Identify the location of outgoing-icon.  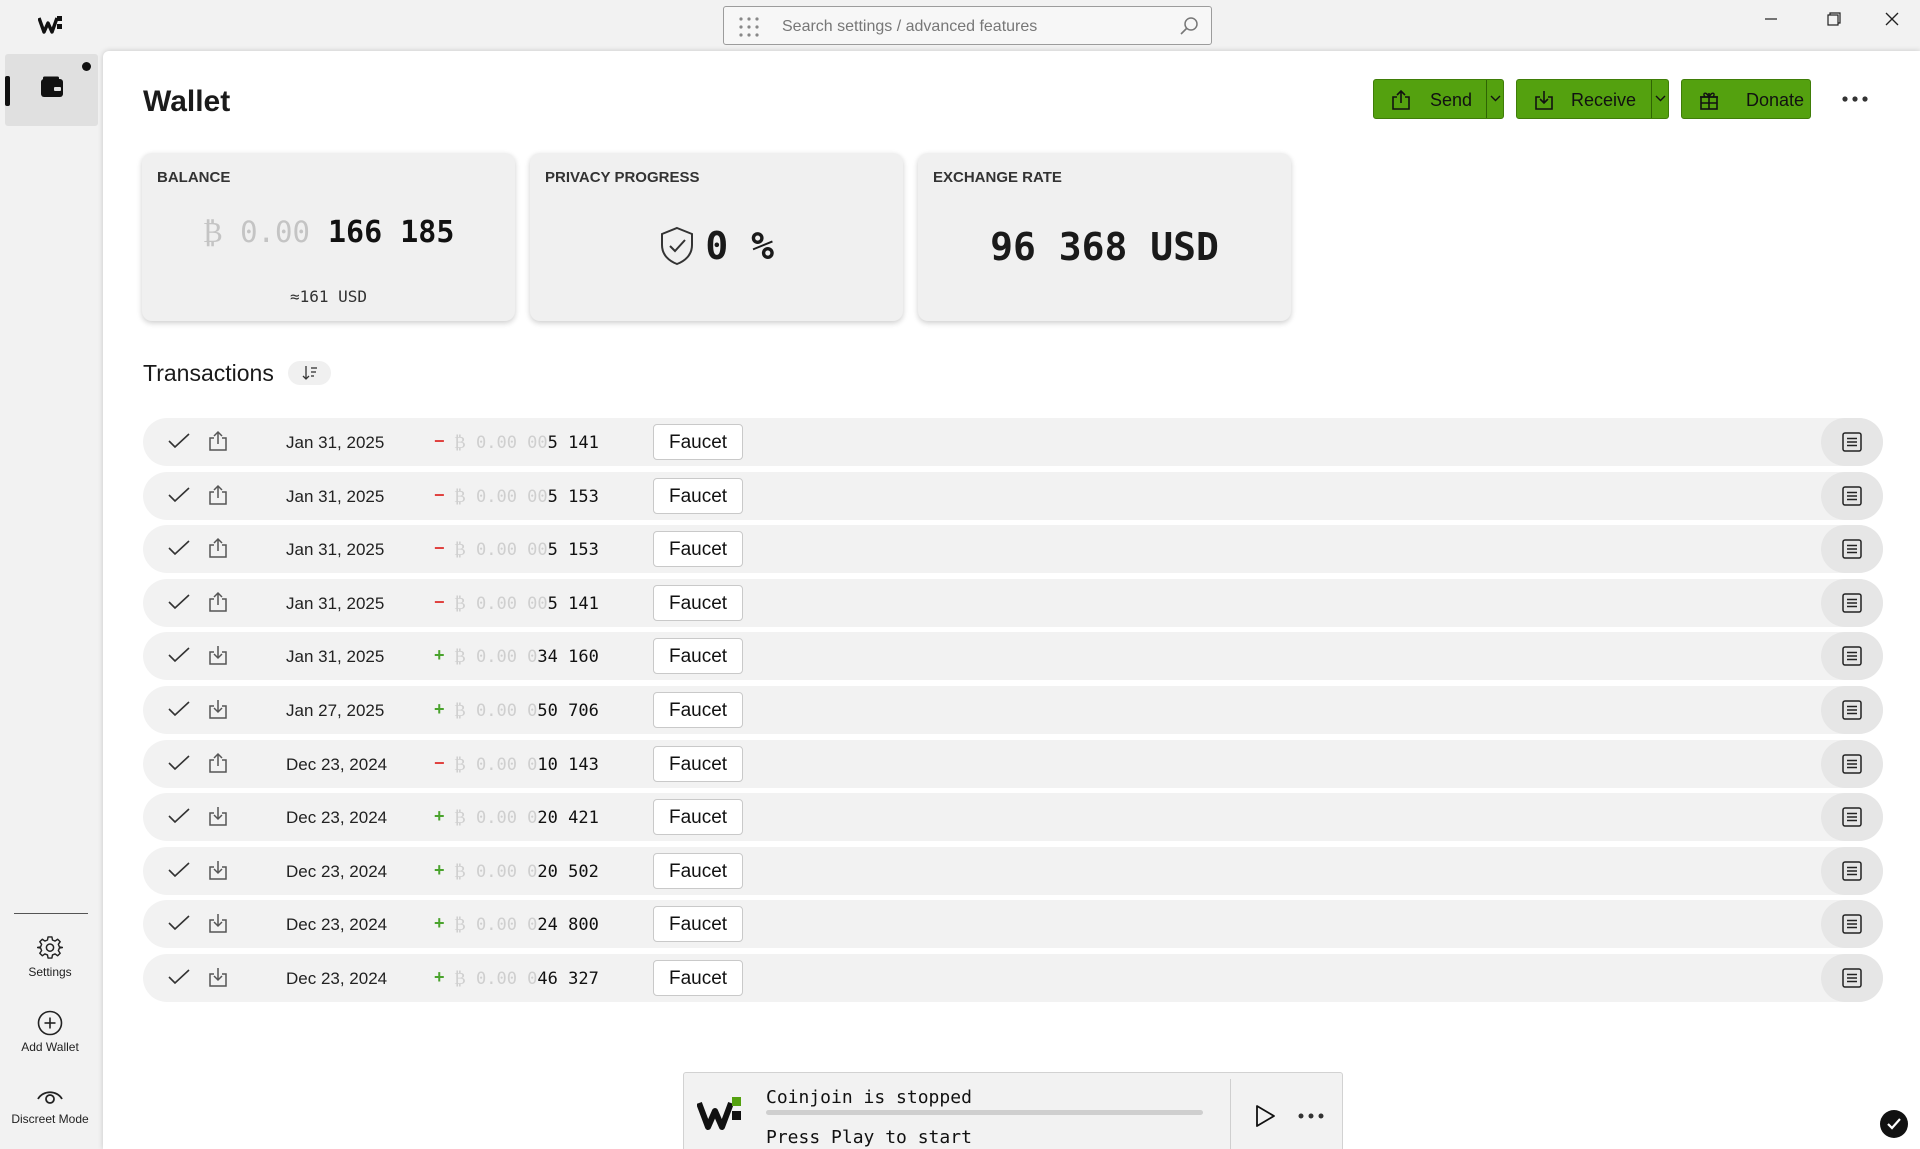
(218, 762).